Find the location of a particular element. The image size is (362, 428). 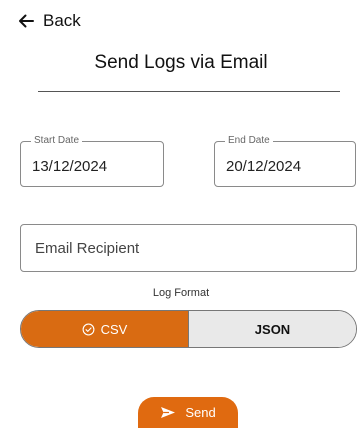

arrow-left-icon is located at coordinates (26, 21).